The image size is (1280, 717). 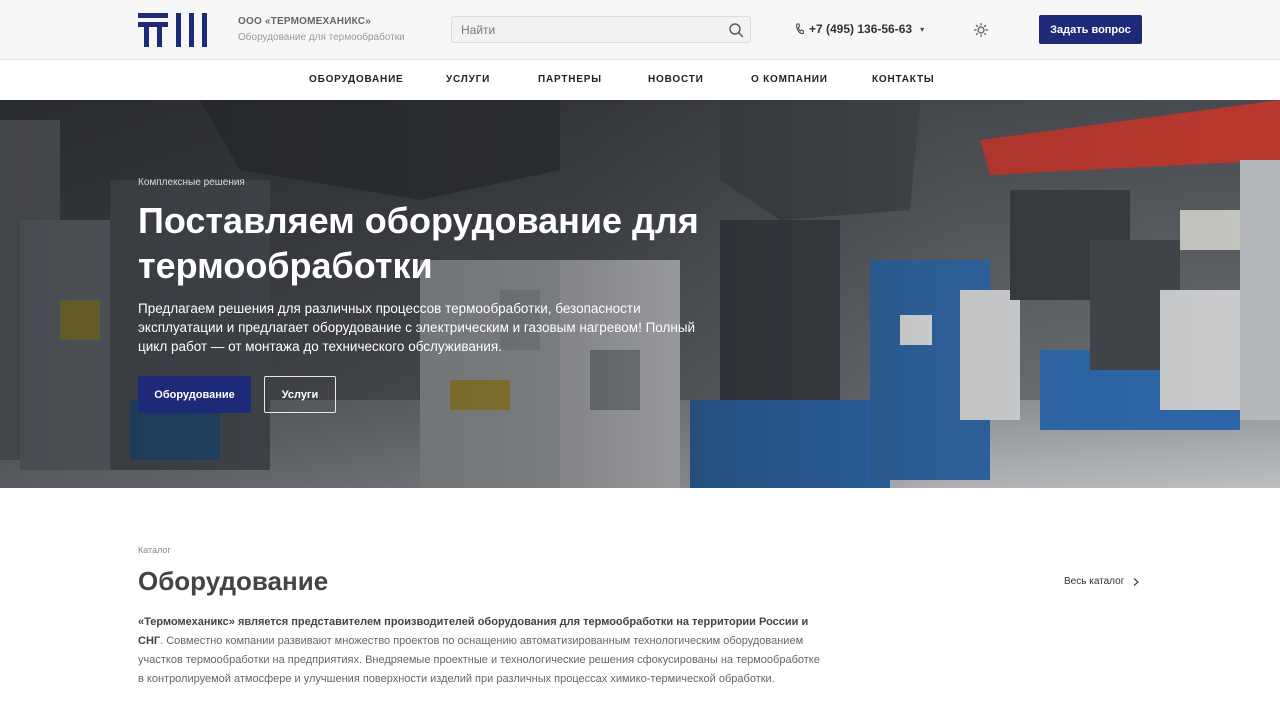 What do you see at coordinates (468, 79) in the screenshot?
I see `nav-item-services: Услуги` at bounding box center [468, 79].